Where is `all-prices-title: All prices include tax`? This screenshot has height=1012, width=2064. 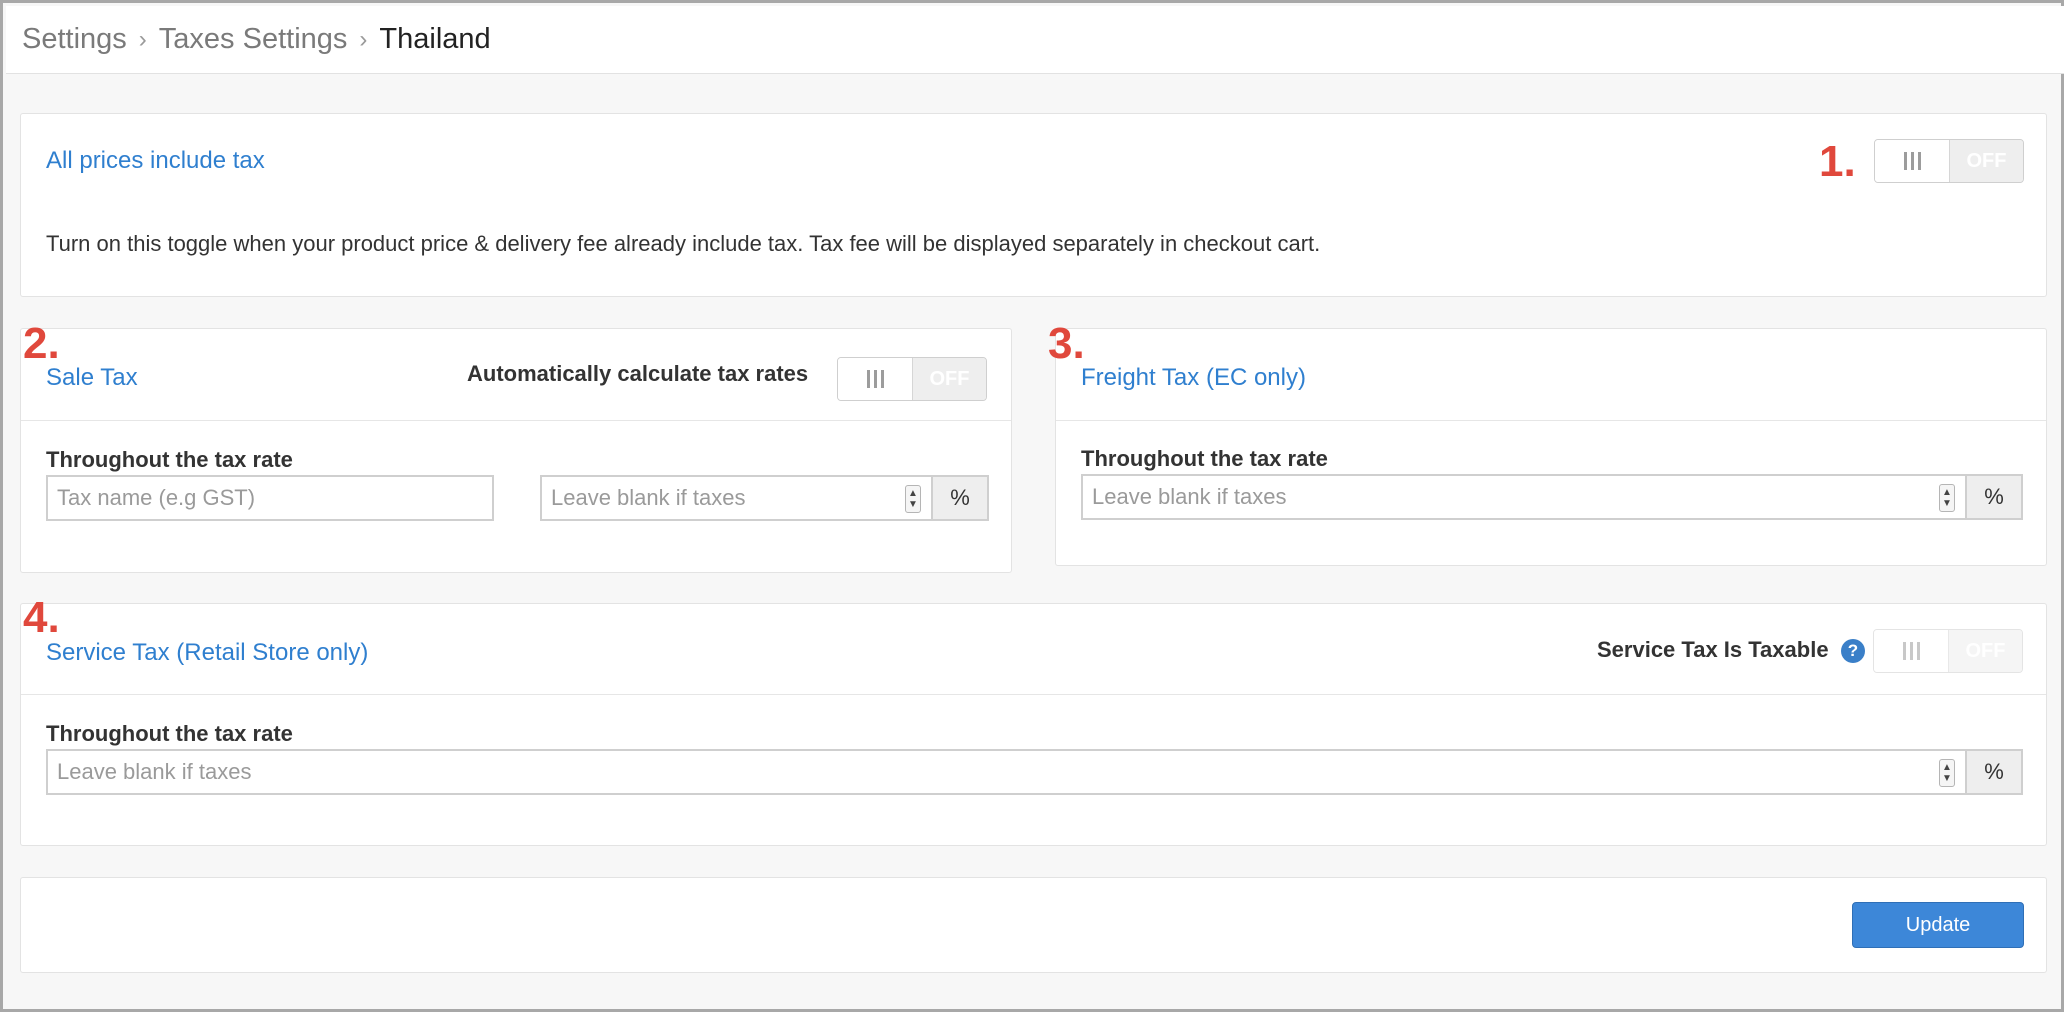
all-prices-title: All prices include tax is located at coordinates (155, 160).